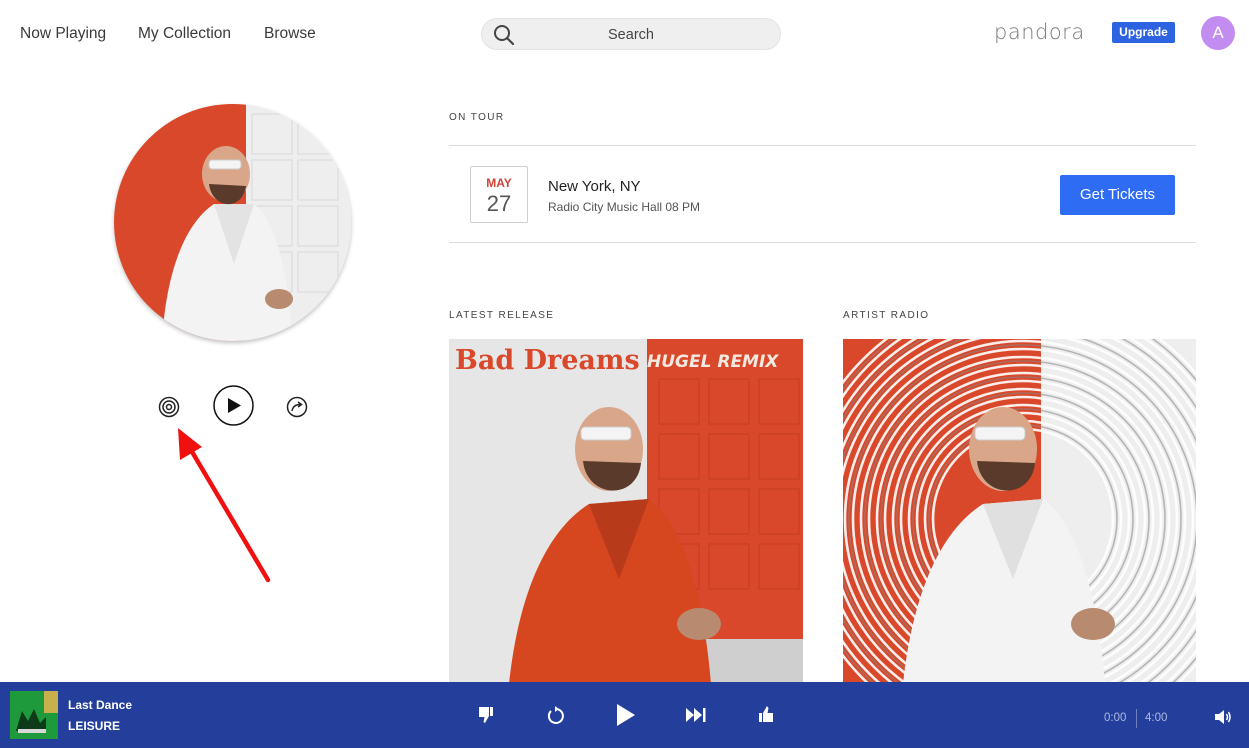  I want to click on event-month: MAY, so click(499, 183).